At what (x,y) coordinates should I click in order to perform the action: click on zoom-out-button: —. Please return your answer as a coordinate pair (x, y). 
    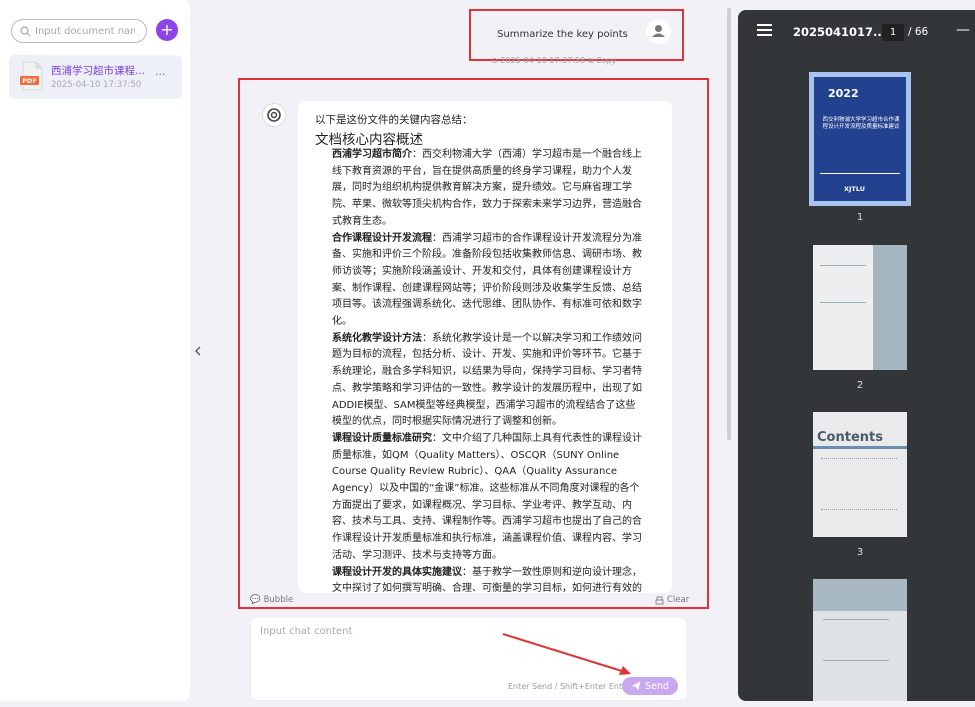
    Looking at the image, I should click on (963, 30).